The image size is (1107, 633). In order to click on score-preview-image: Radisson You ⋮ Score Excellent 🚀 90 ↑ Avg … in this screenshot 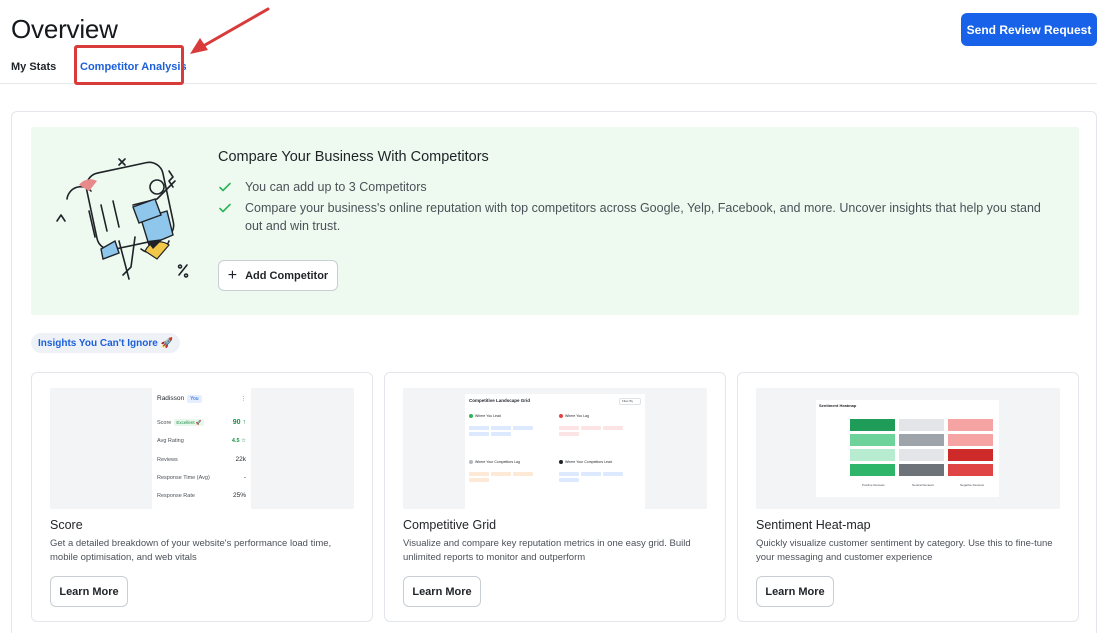, I will do `click(202, 448)`.